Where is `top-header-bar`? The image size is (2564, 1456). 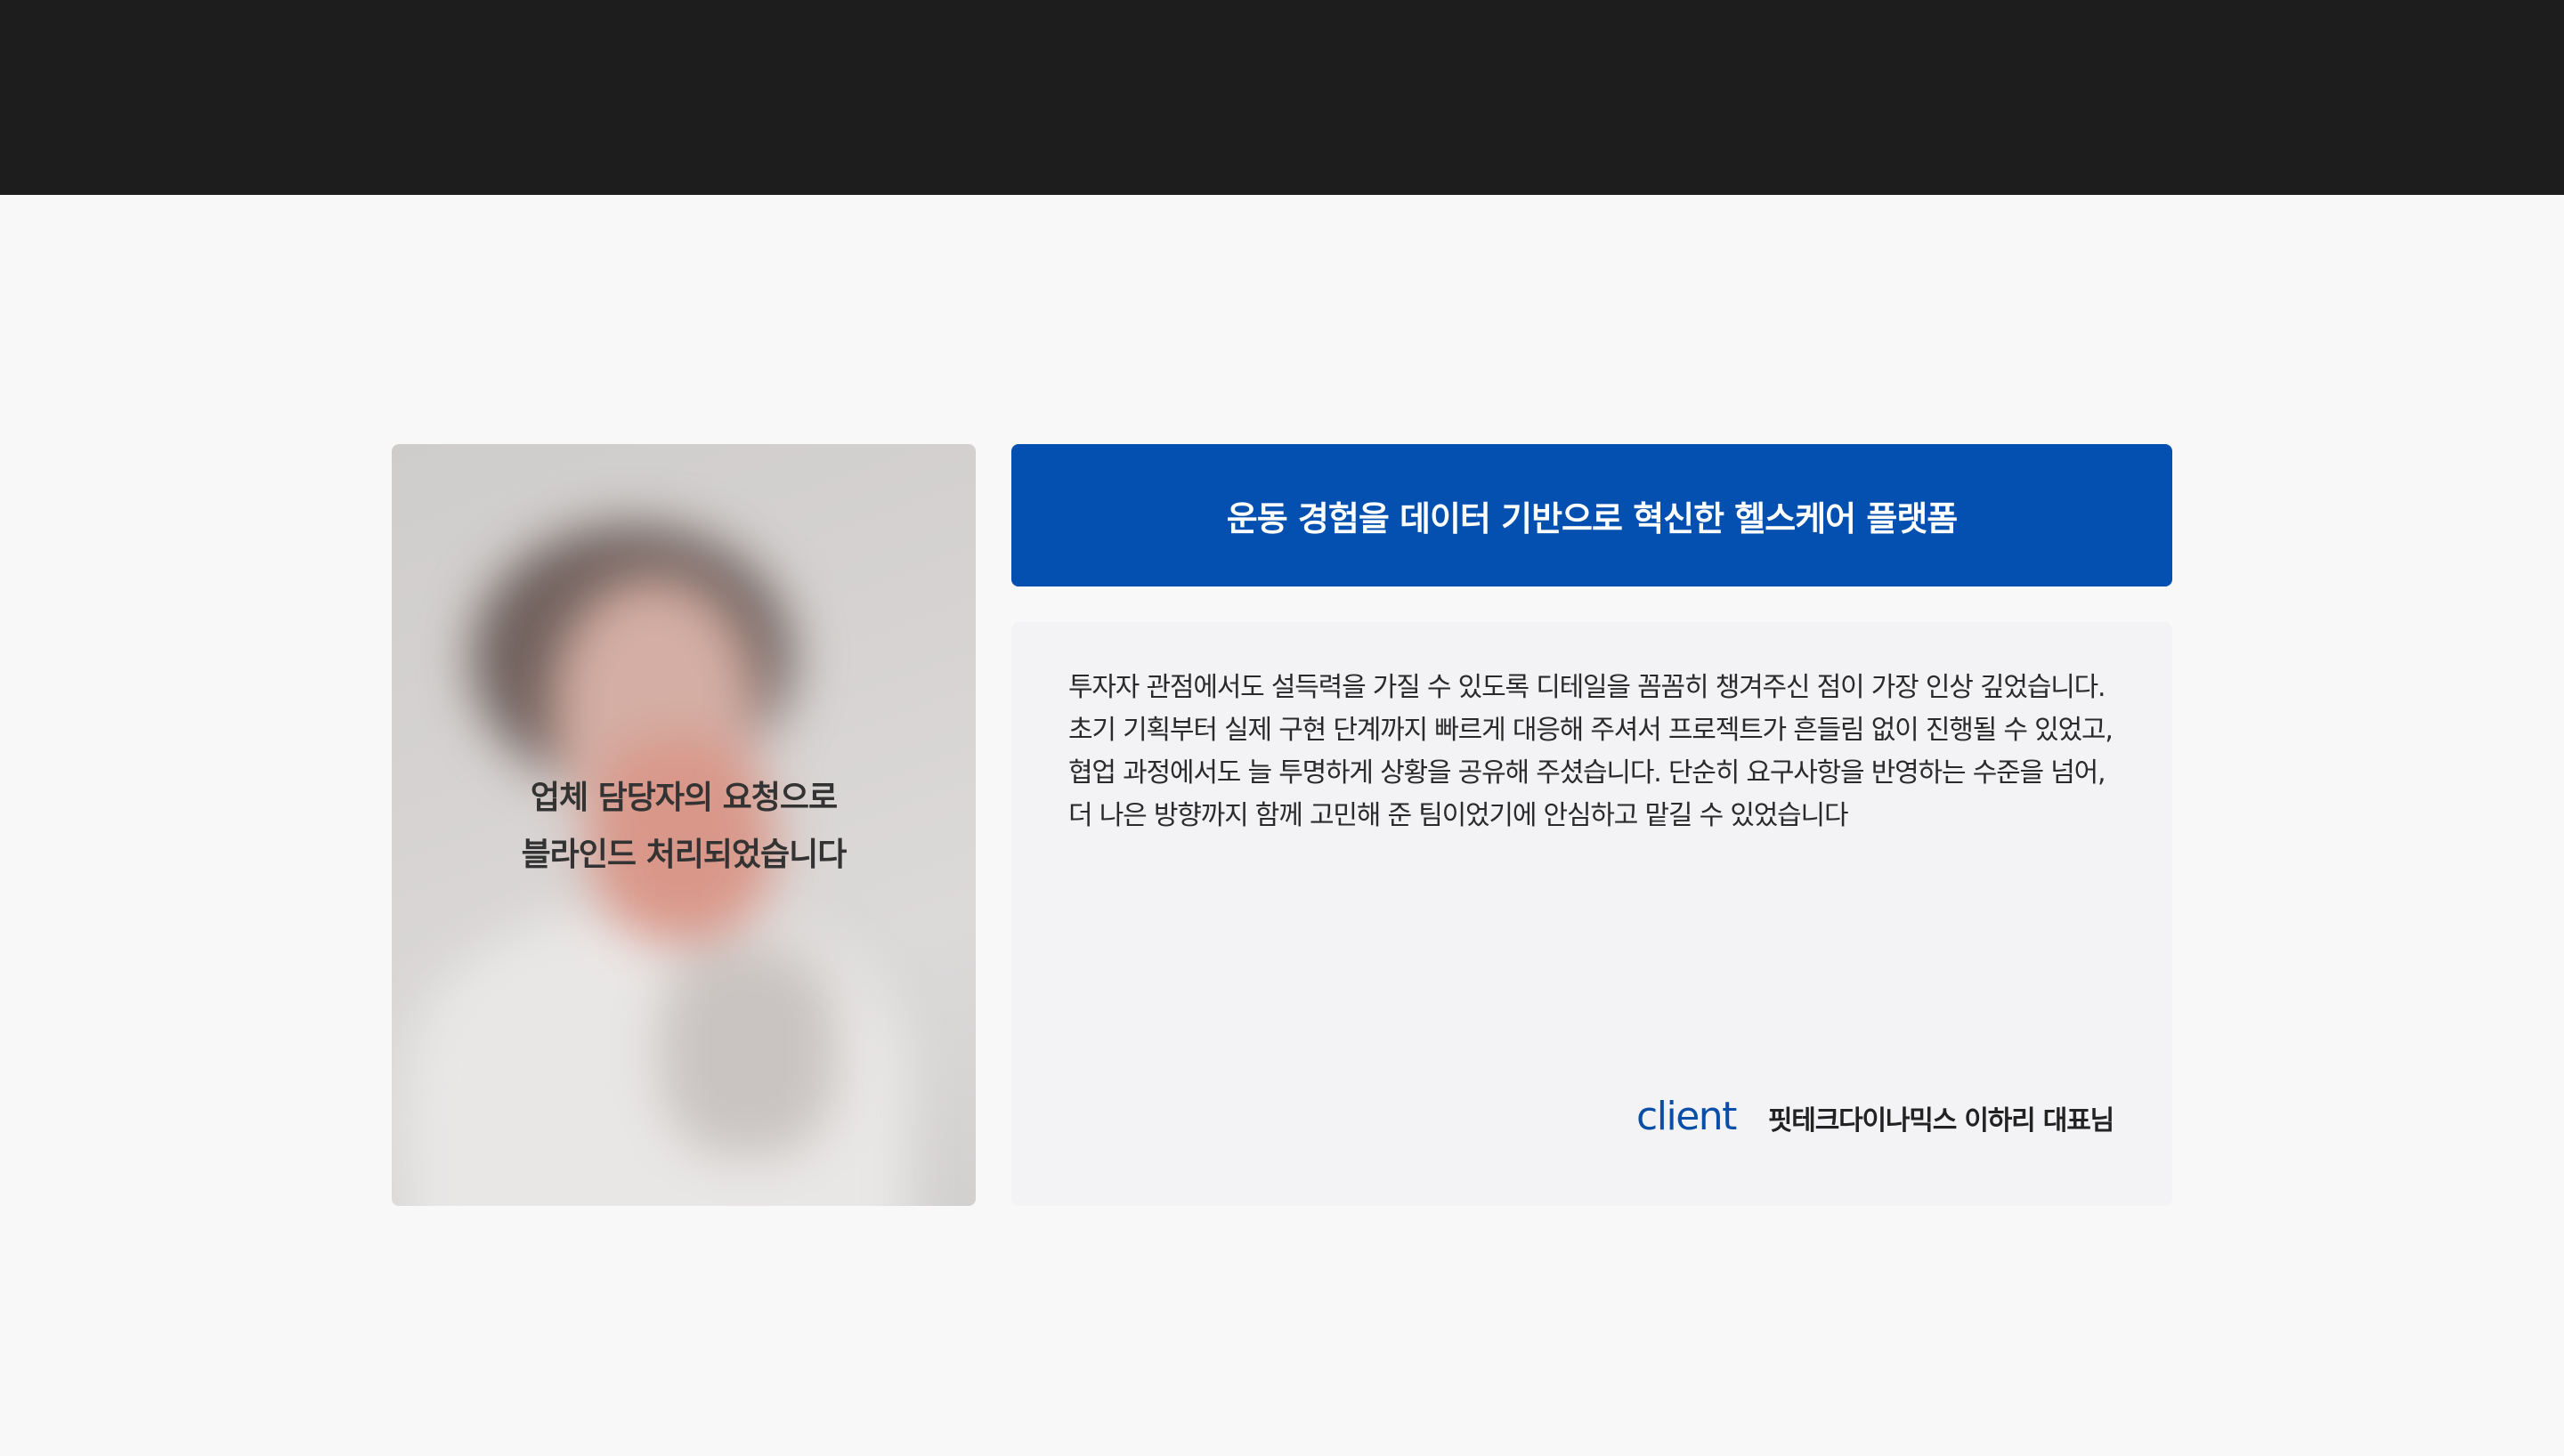 top-header-bar is located at coordinates (1282, 97).